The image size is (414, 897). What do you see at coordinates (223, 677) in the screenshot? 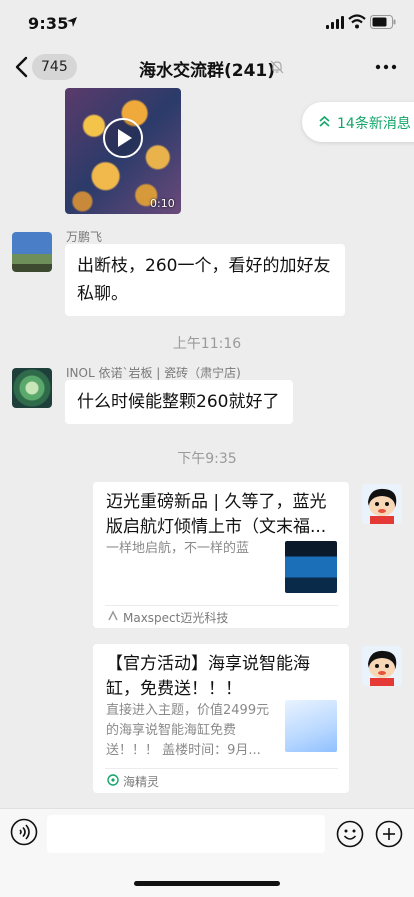
I see `article-title: 【官方活动】海享说智能海缸，免费送！！！` at bounding box center [223, 677].